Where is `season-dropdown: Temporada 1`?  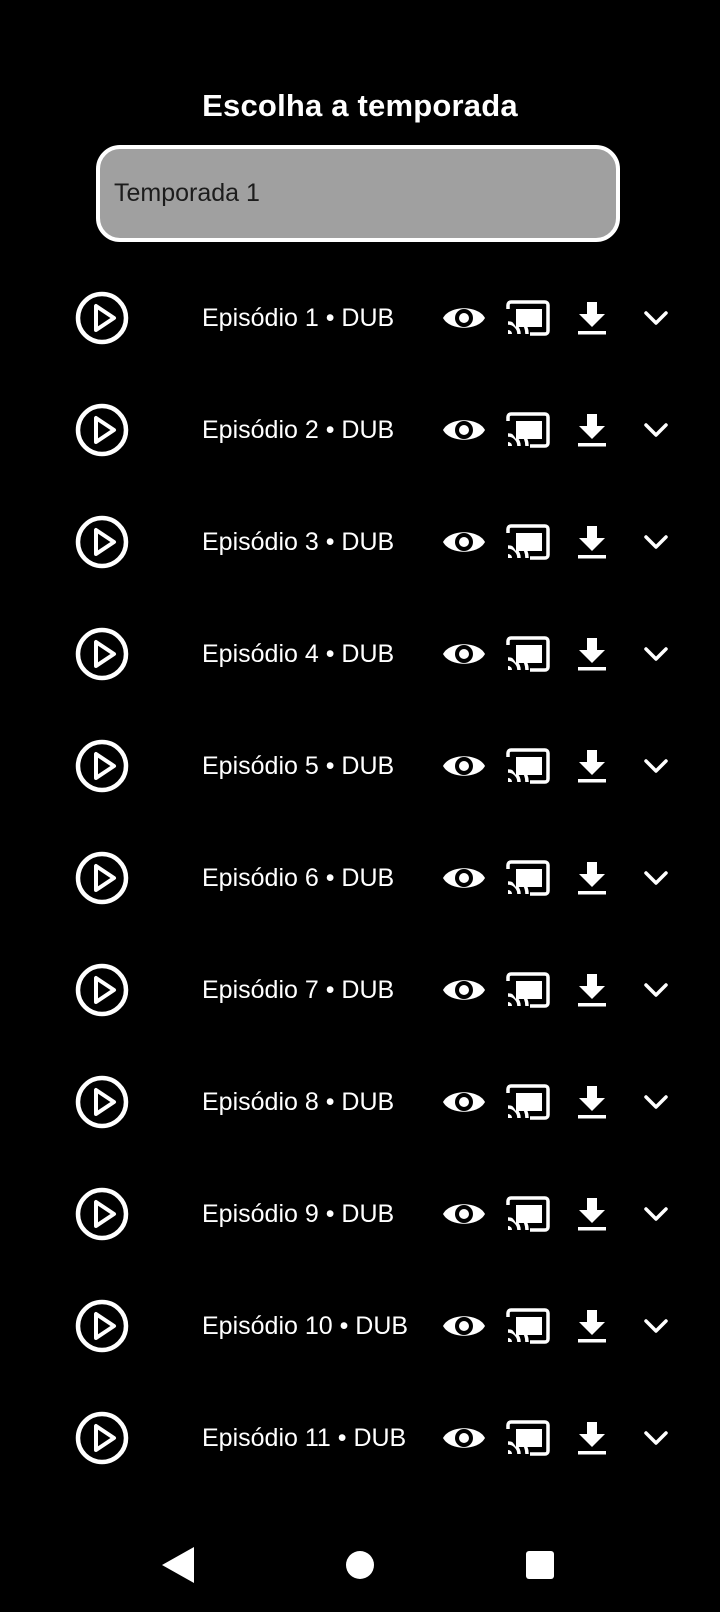 season-dropdown: Temporada 1 is located at coordinates (358, 193).